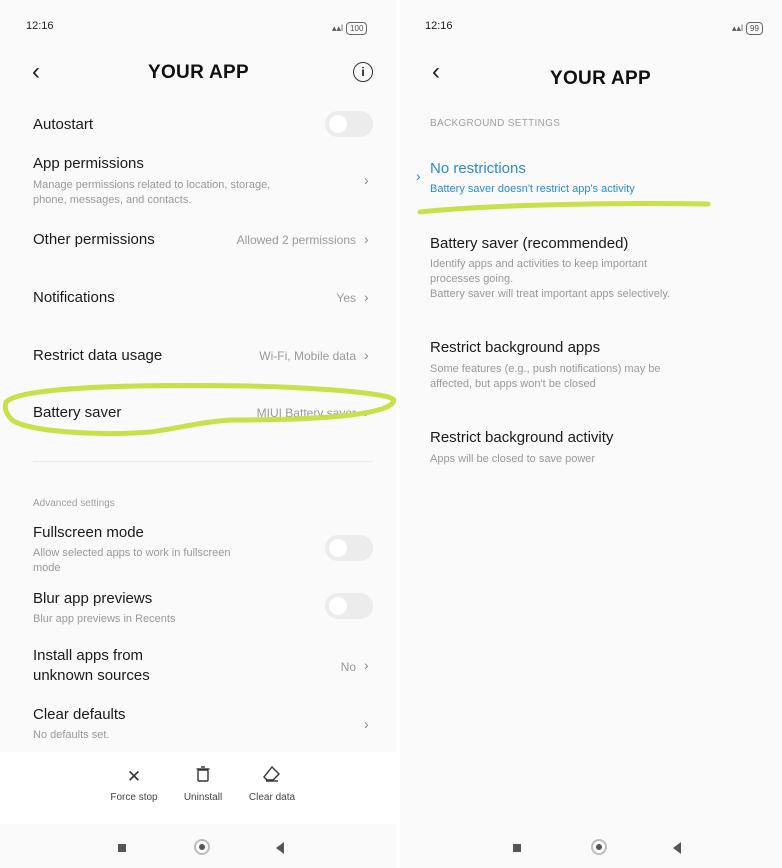 The image size is (782, 868). Describe the element at coordinates (513, 459) in the screenshot. I see `restrict-bg-activity-desc: Apps will be closed to save power` at that location.